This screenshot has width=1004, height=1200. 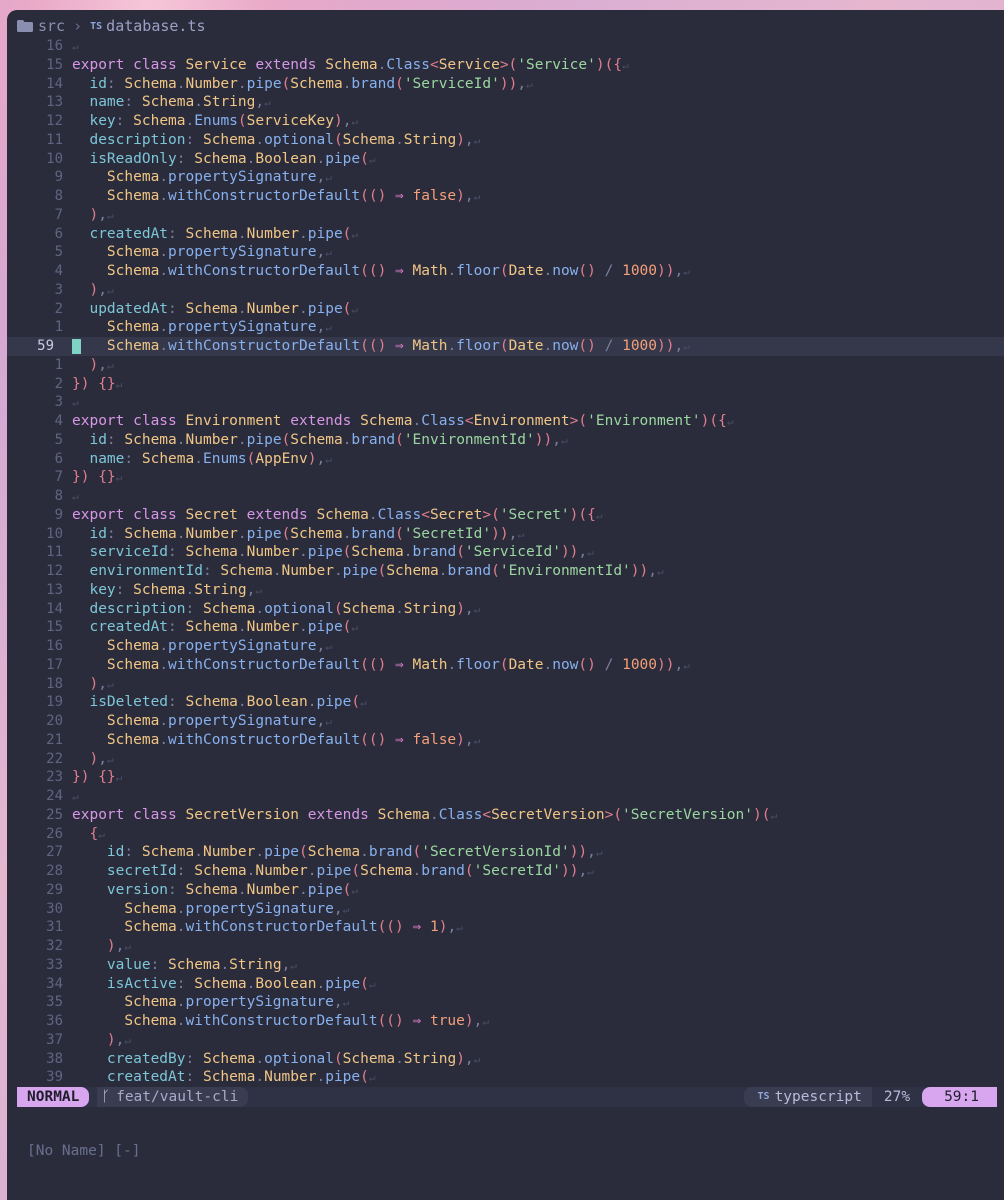 What do you see at coordinates (505, 496) in the screenshot?
I see `code-line: 8 ↵` at bounding box center [505, 496].